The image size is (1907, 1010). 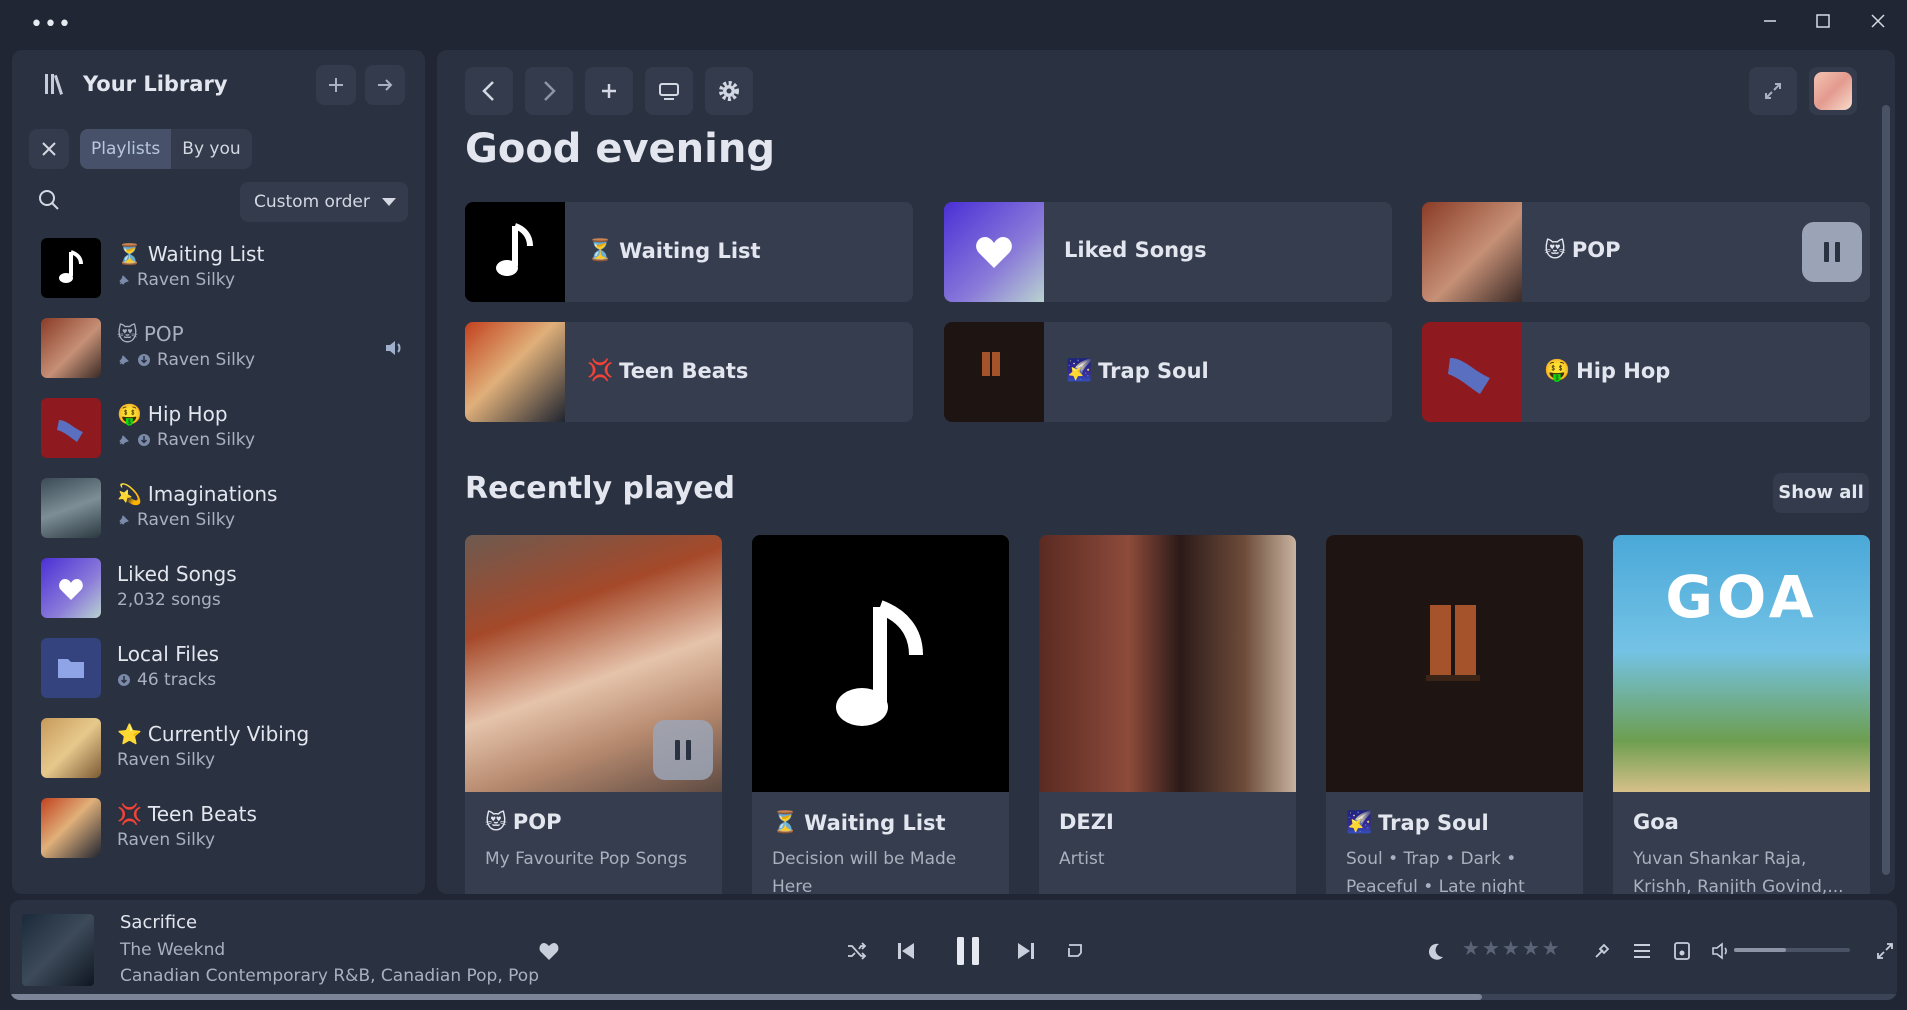 I want to click on library-item-hip-hop: 🤑 Hip Hop Raven Silky, so click(x=224, y=428).